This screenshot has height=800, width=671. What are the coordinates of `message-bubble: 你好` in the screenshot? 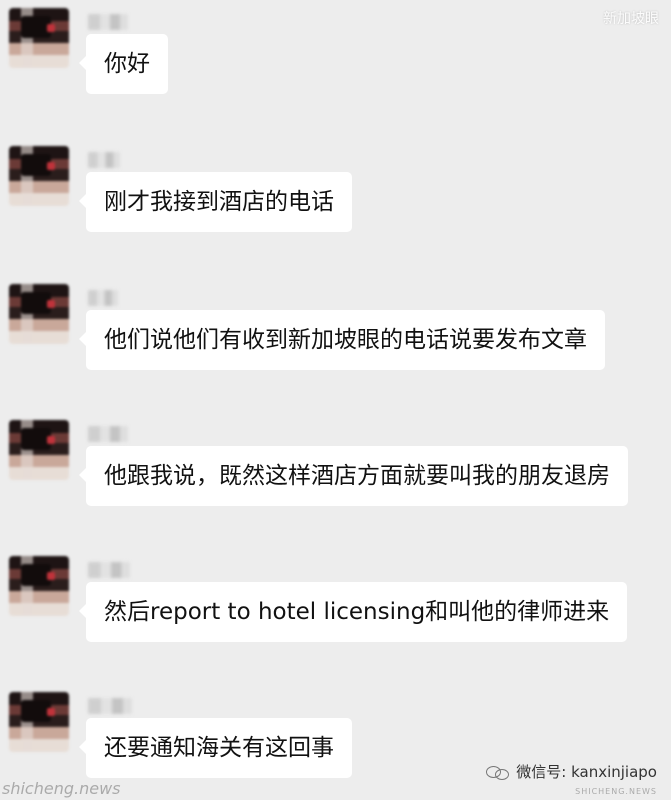 It's located at (123, 64).